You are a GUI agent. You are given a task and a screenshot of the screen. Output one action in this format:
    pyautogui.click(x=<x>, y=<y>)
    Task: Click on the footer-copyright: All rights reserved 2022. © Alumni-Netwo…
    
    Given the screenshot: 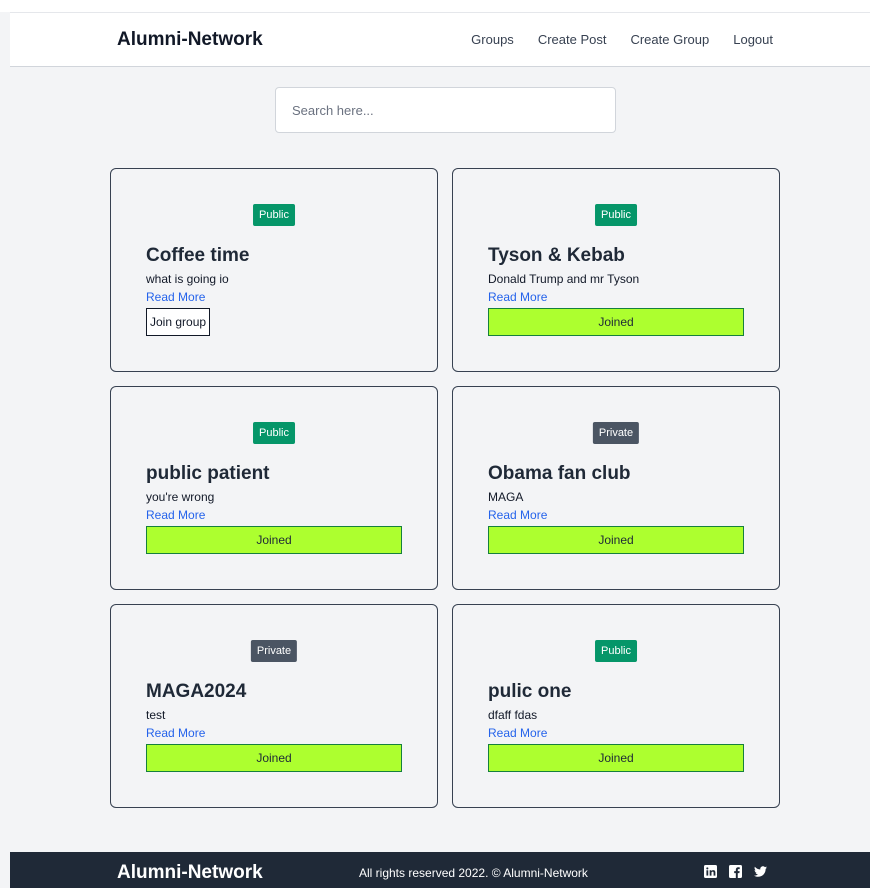 What is the action you would take?
    pyautogui.click(x=473, y=873)
    